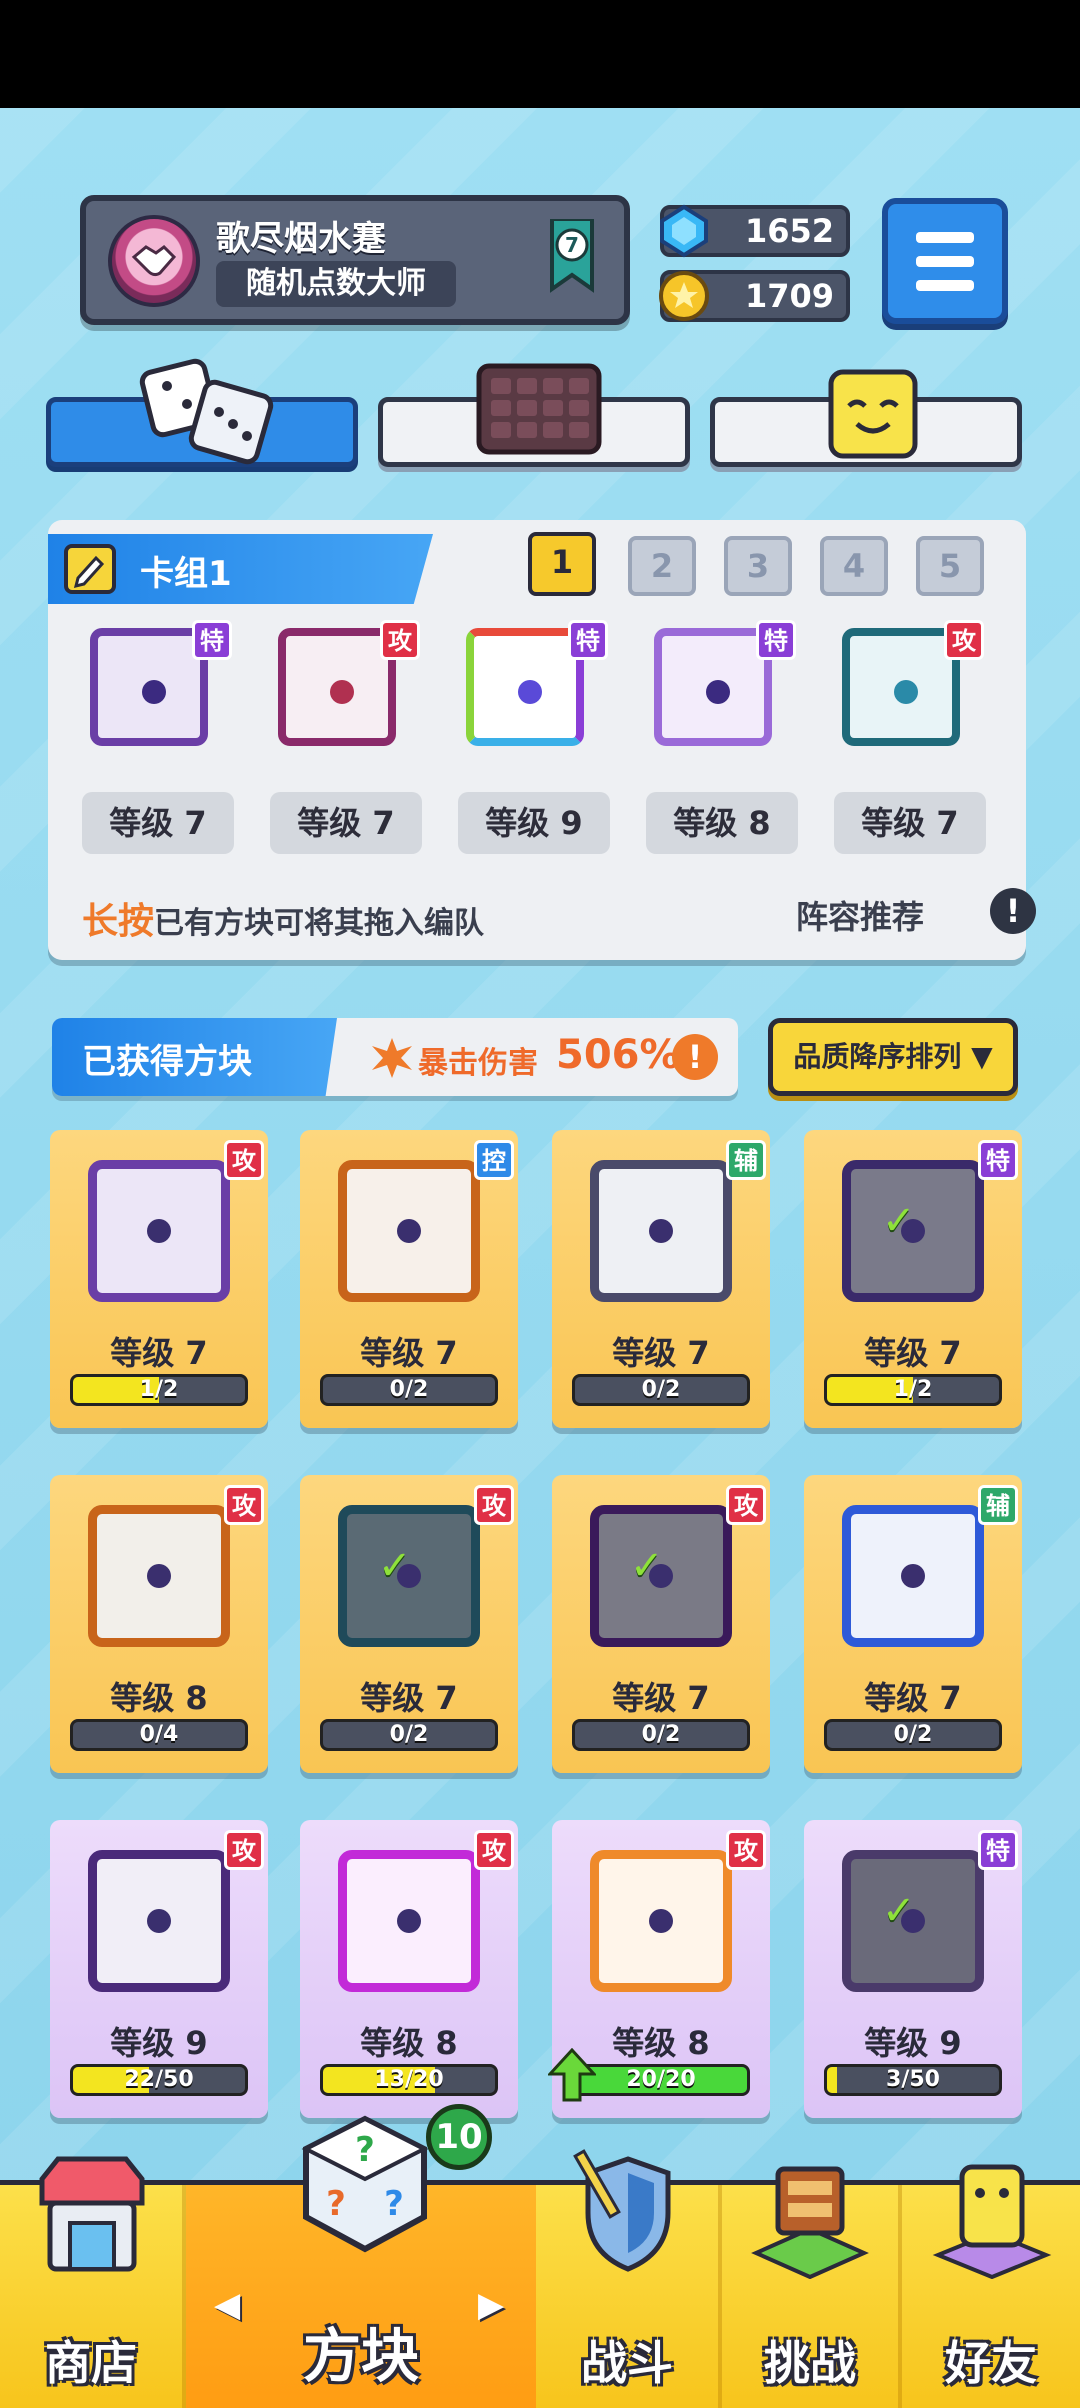  What do you see at coordinates (154, 261) in the screenshot?
I see `handshake-icon` at bounding box center [154, 261].